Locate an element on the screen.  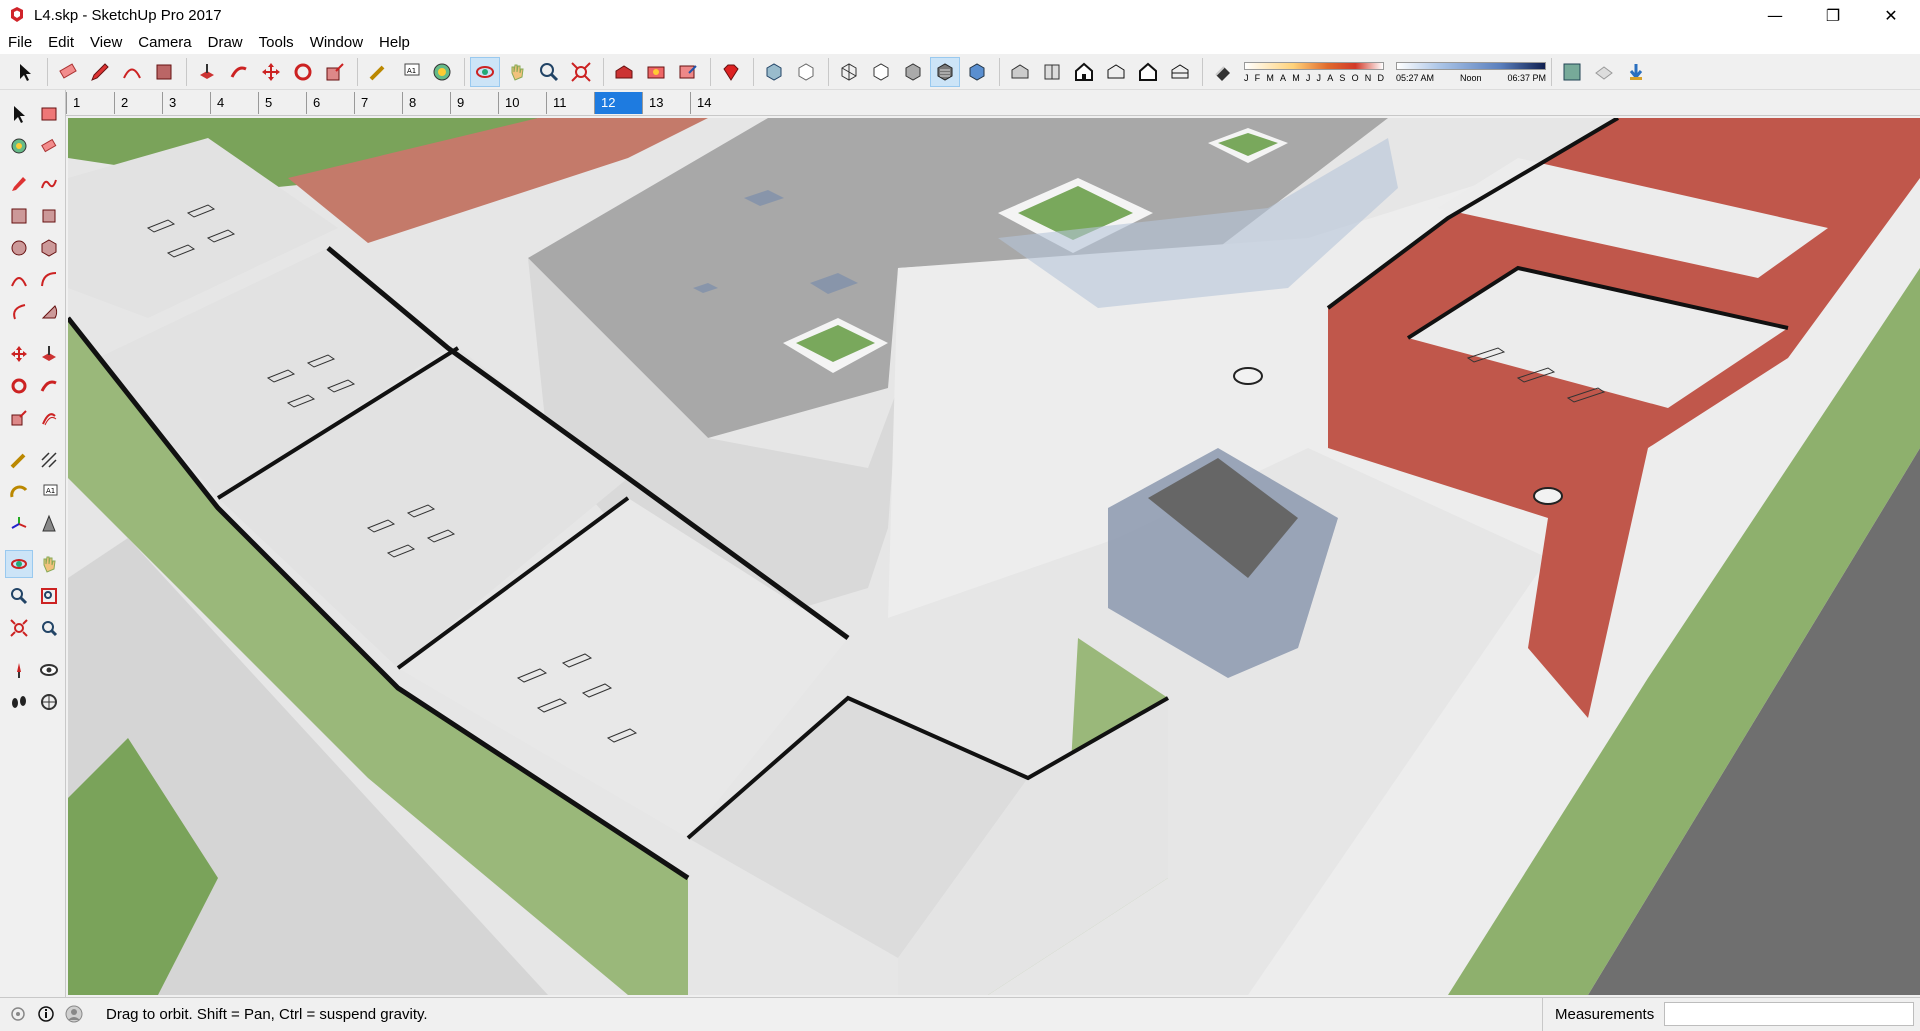
menu-view: View is located at coordinates (106, 42).